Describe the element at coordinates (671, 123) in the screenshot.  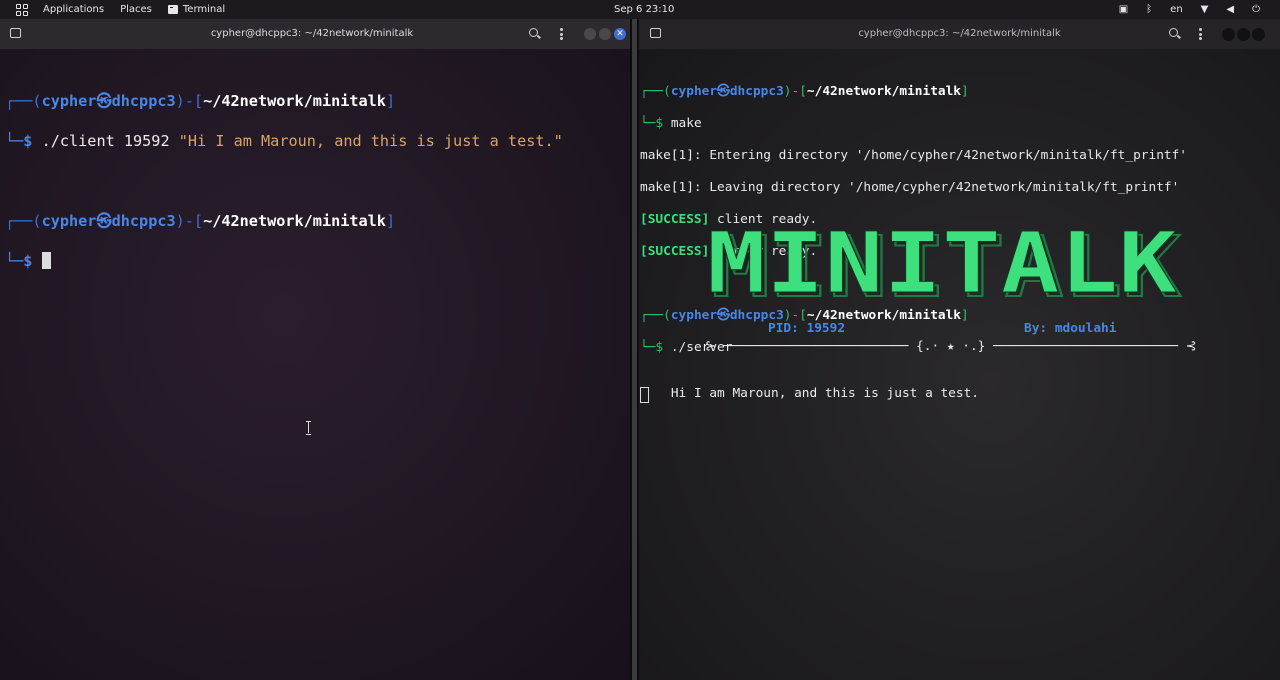
I see `command-line: └─$ make` at that location.